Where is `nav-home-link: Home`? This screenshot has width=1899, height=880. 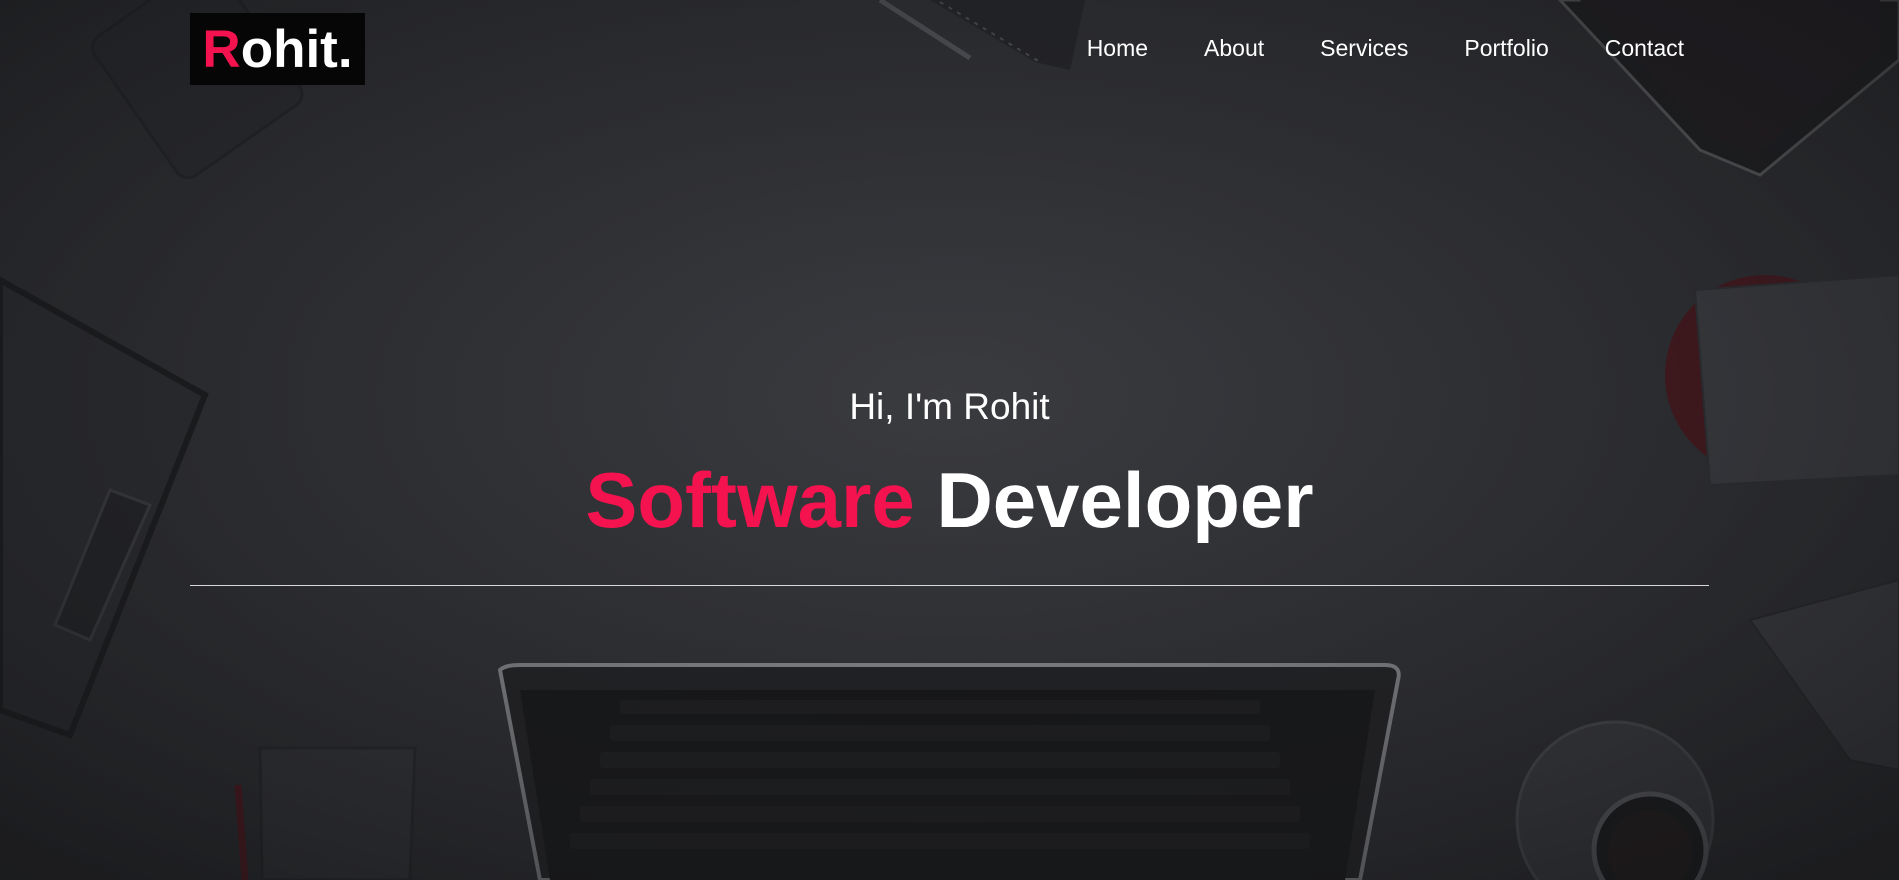 nav-home-link: Home is located at coordinates (1117, 48).